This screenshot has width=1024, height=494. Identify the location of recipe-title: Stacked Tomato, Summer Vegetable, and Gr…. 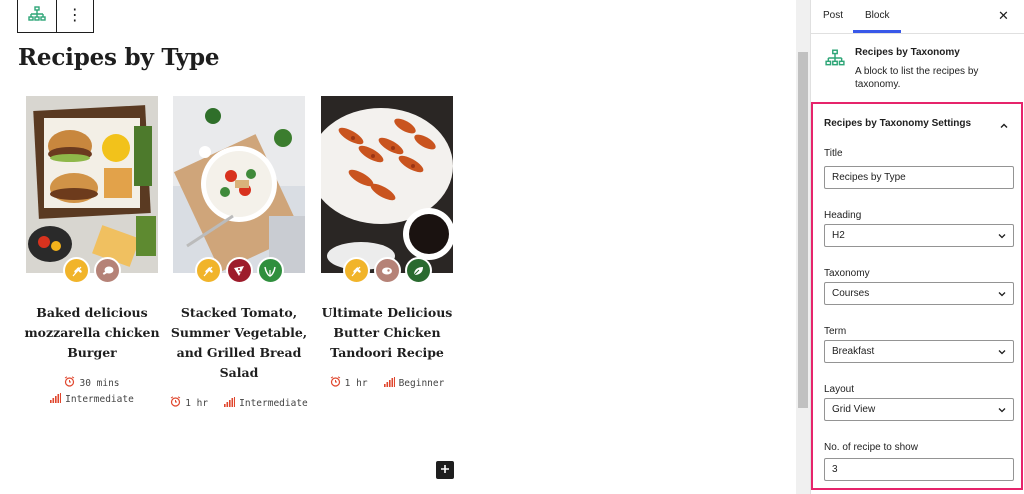
(239, 343).